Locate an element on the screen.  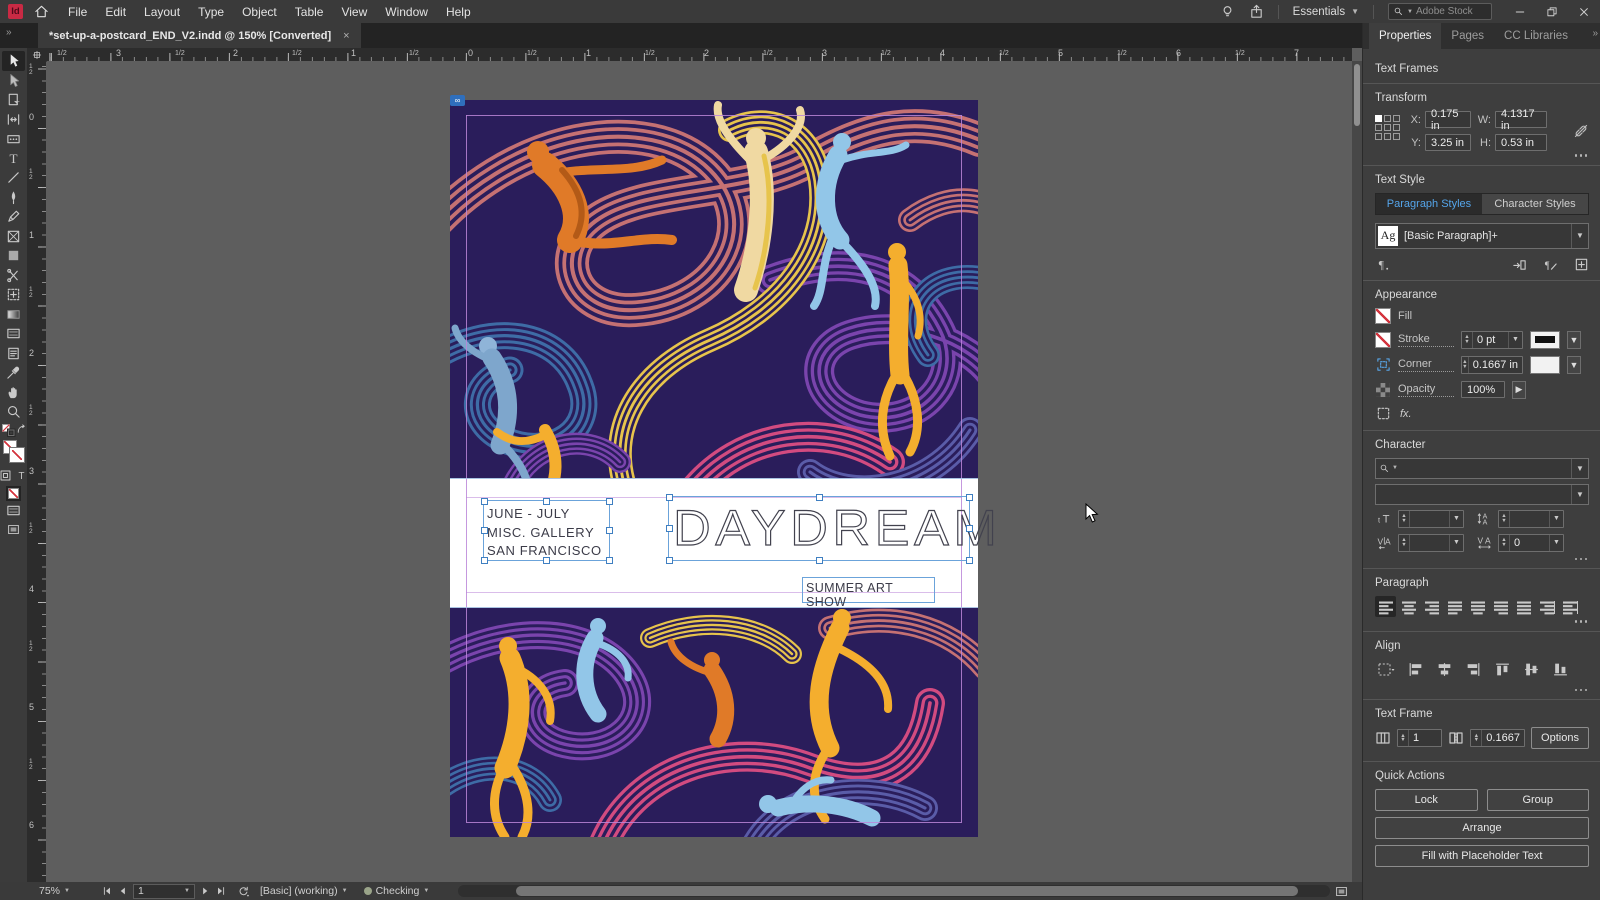
paragraph-style-dropdown: Ag [Basic Paragraph]+ ▼ is located at coordinates (1482, 235).